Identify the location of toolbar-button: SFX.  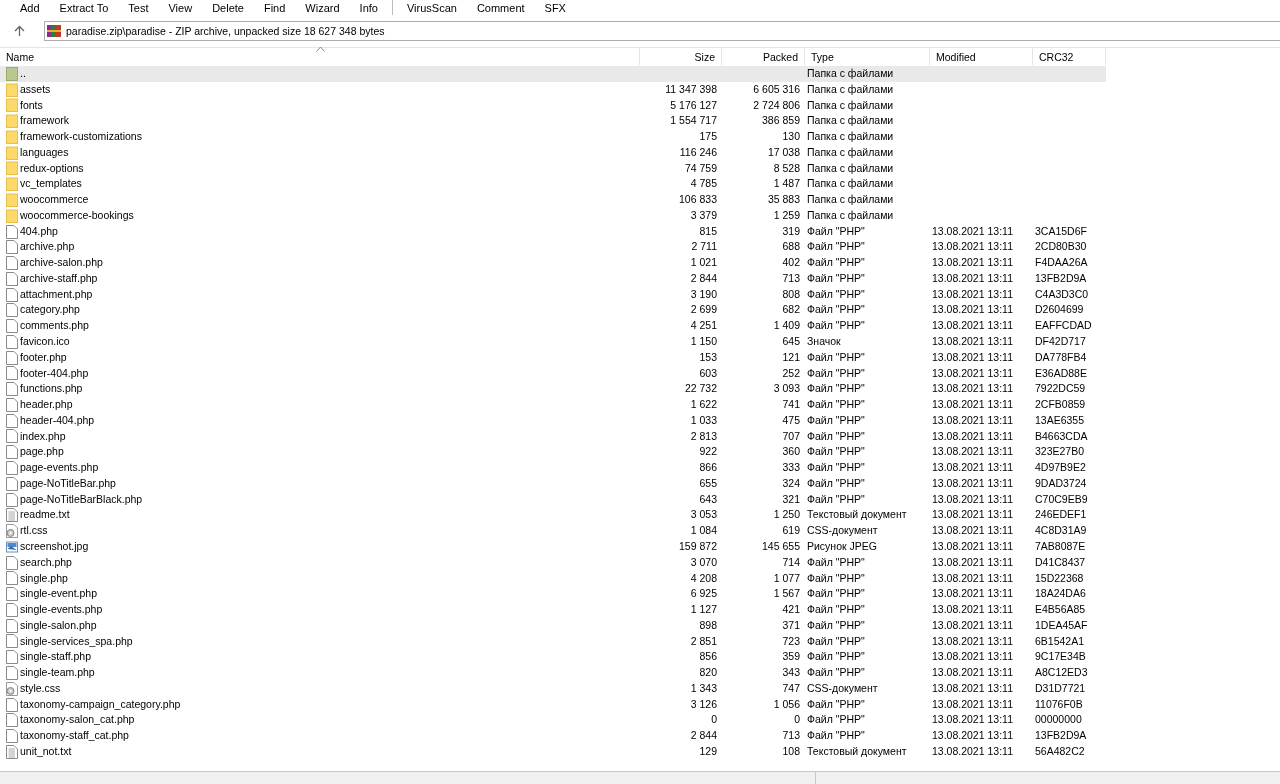
(555, 7).